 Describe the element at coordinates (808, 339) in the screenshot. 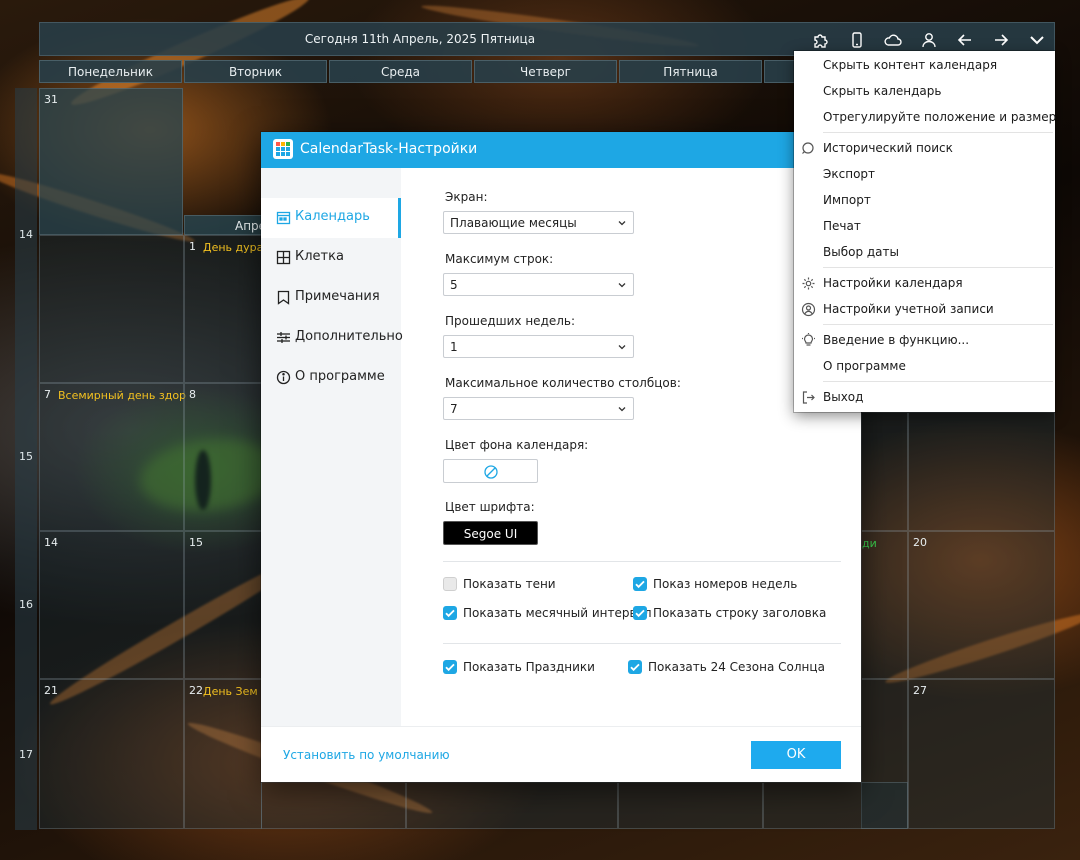

I see `lightbulb-icon` at that location.